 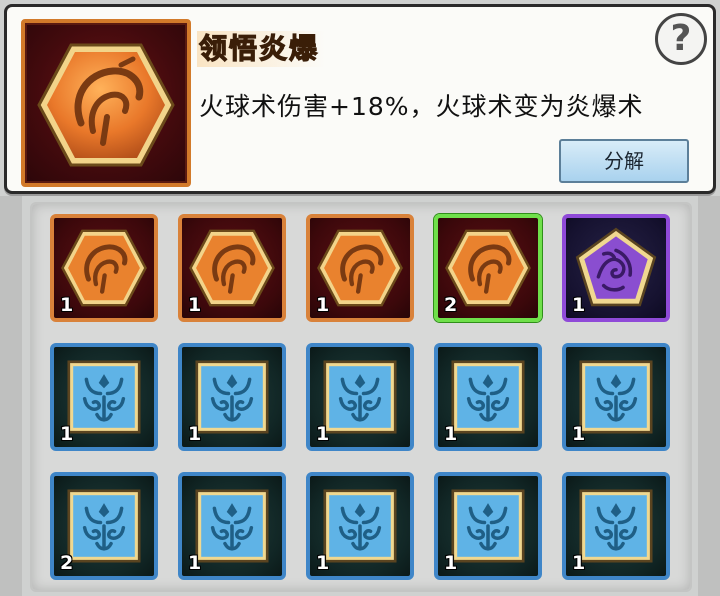 I want to click on decompose-button: 分解, so click(x=624, y=161).